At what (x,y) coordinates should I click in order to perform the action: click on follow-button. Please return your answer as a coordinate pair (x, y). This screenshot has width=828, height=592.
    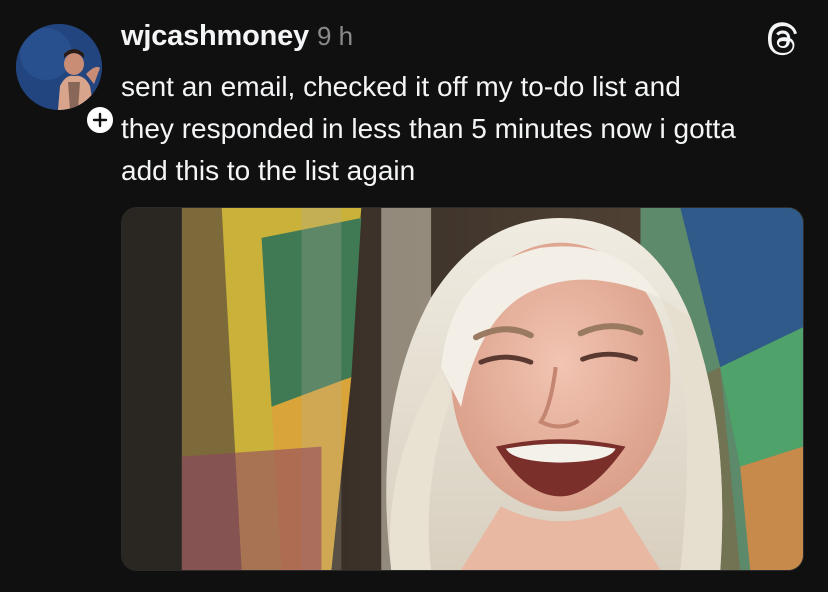
    Looking at the image, I should click on (100, 120).